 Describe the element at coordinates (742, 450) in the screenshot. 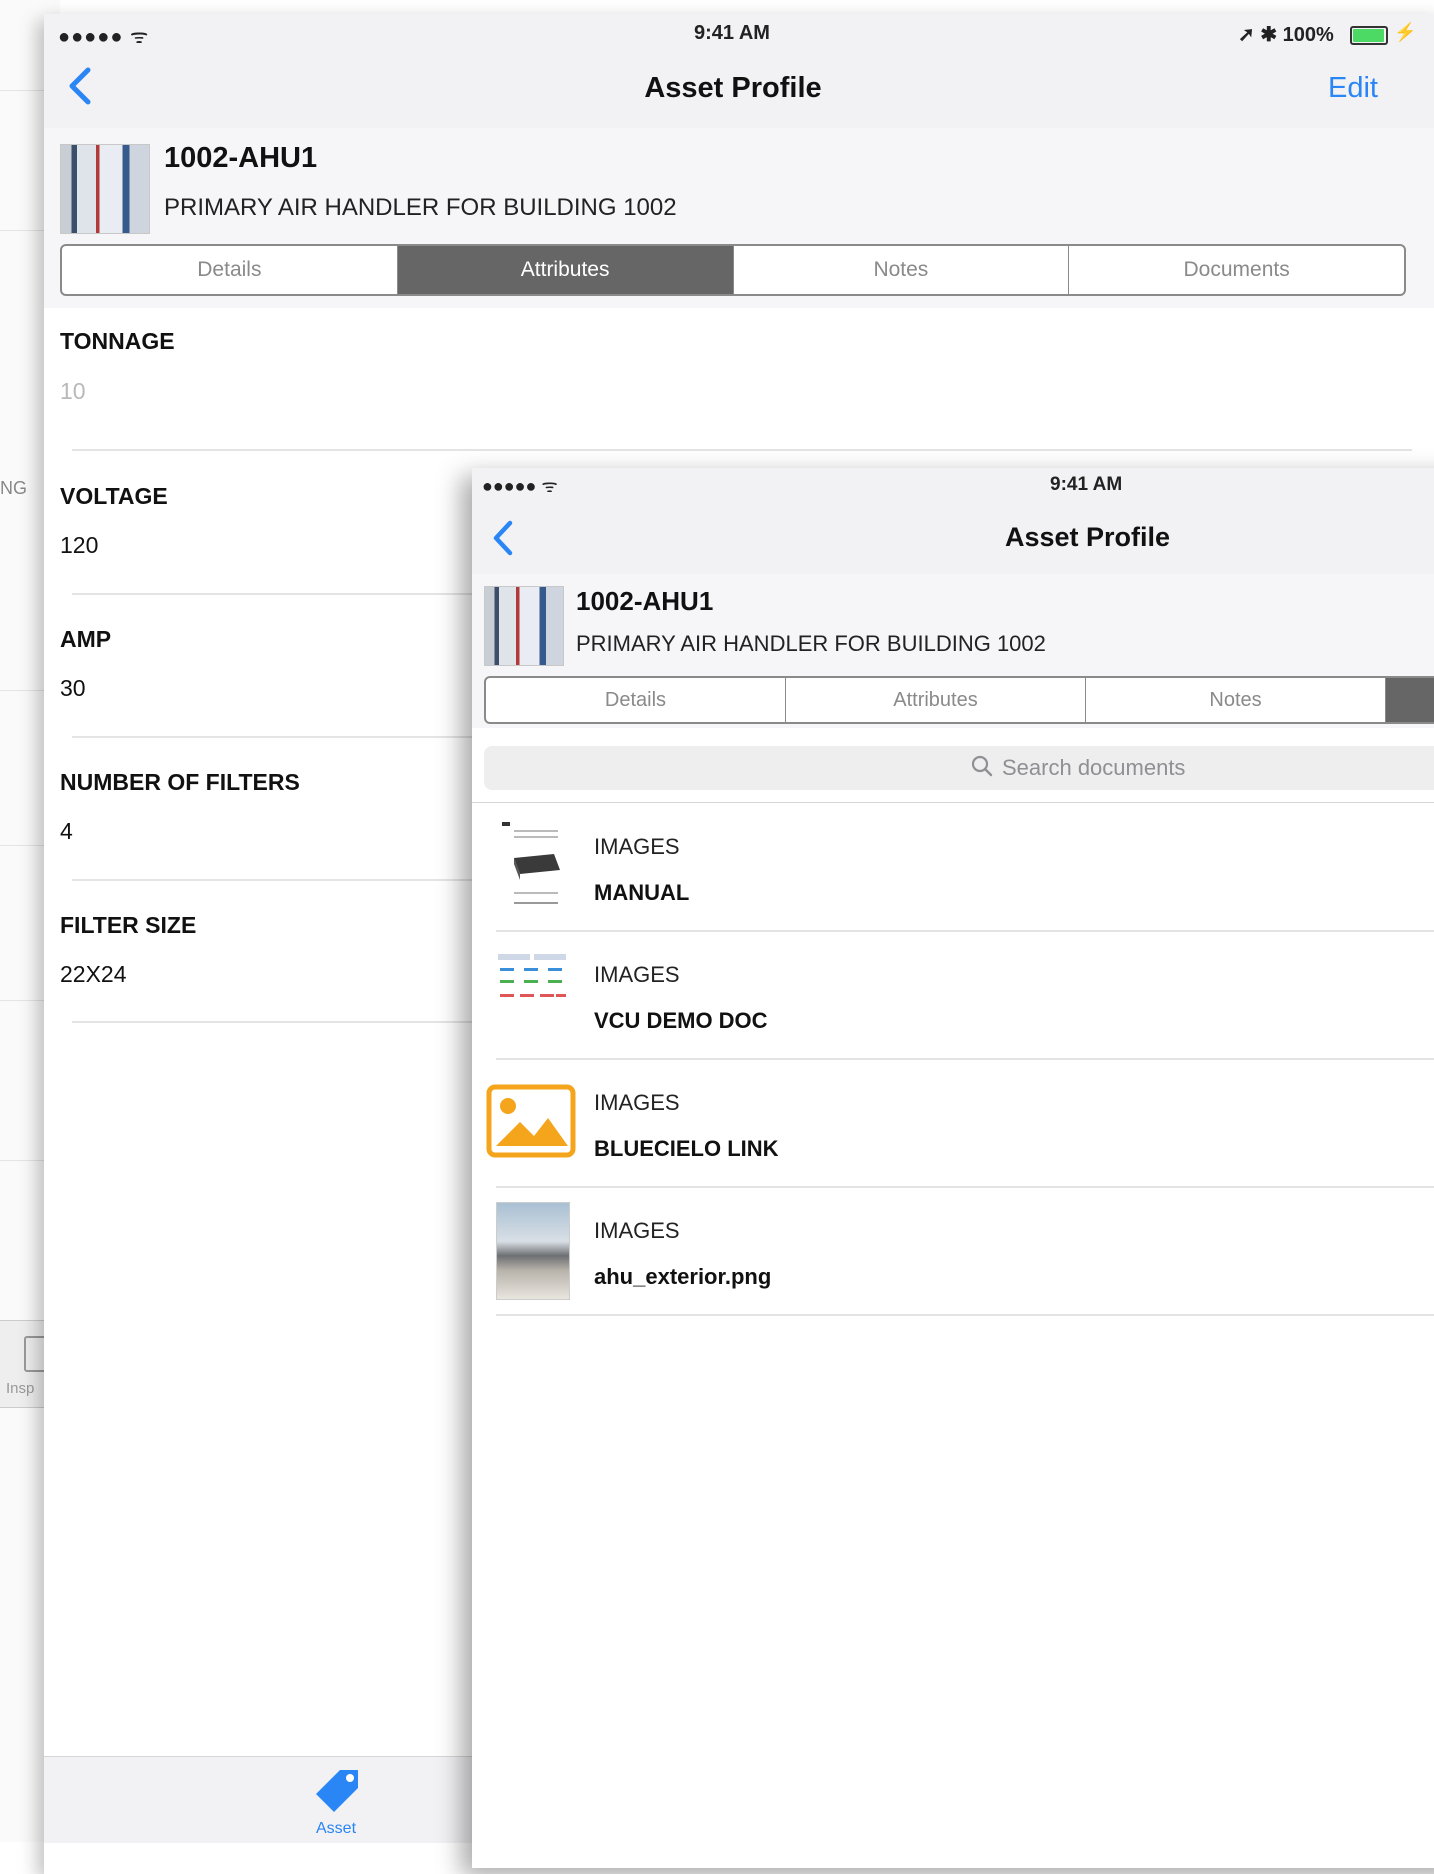

I see `attribute-divider` at that location.